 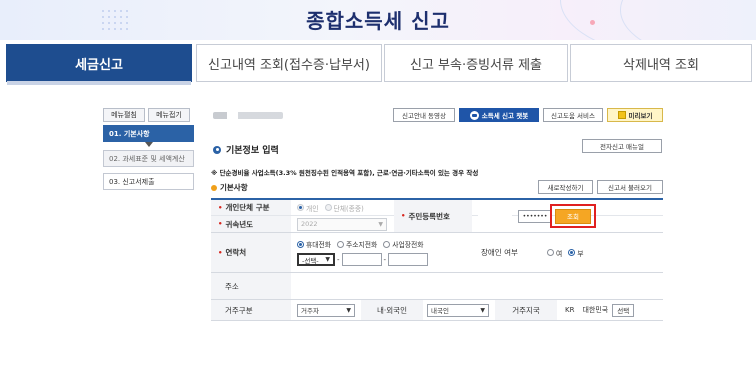 I want to click on residence-country-cell: KR 대한민국 선택, so click(x=614, y=310).